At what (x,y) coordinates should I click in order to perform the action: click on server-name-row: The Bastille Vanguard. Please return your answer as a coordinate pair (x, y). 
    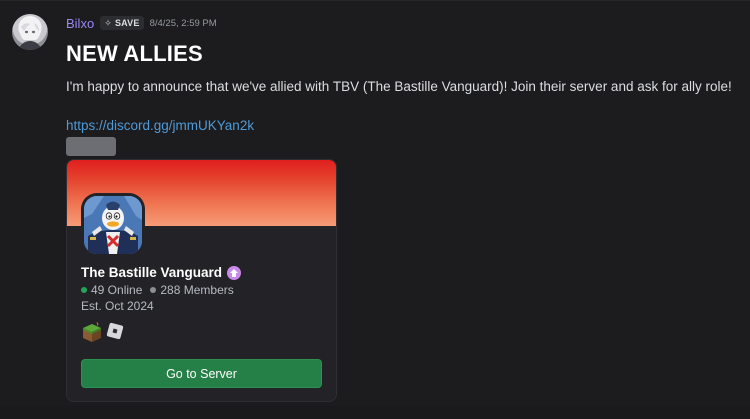
    Looking at the image, I should click on (161, 272).